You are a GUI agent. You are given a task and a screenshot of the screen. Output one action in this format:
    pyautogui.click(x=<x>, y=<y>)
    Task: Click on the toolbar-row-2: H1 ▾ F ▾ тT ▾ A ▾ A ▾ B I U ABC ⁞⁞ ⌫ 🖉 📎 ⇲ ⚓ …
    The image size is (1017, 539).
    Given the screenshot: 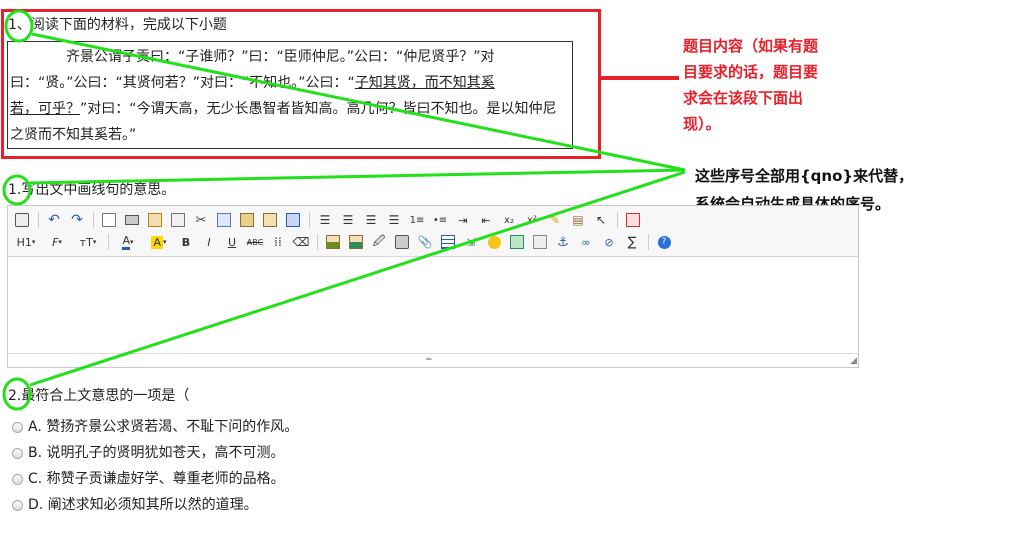 What is the action you would take?
    pyautogui.click(x=344, y=242)
    